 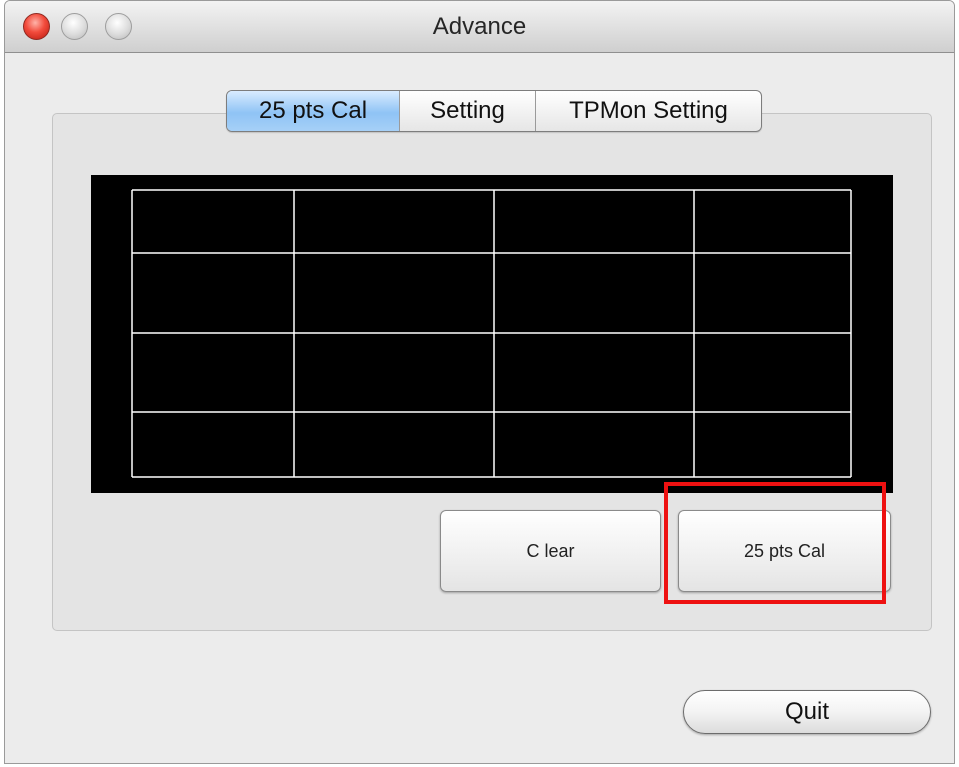 I want to click on clear-button: C lear, so click(x=550, y=551).